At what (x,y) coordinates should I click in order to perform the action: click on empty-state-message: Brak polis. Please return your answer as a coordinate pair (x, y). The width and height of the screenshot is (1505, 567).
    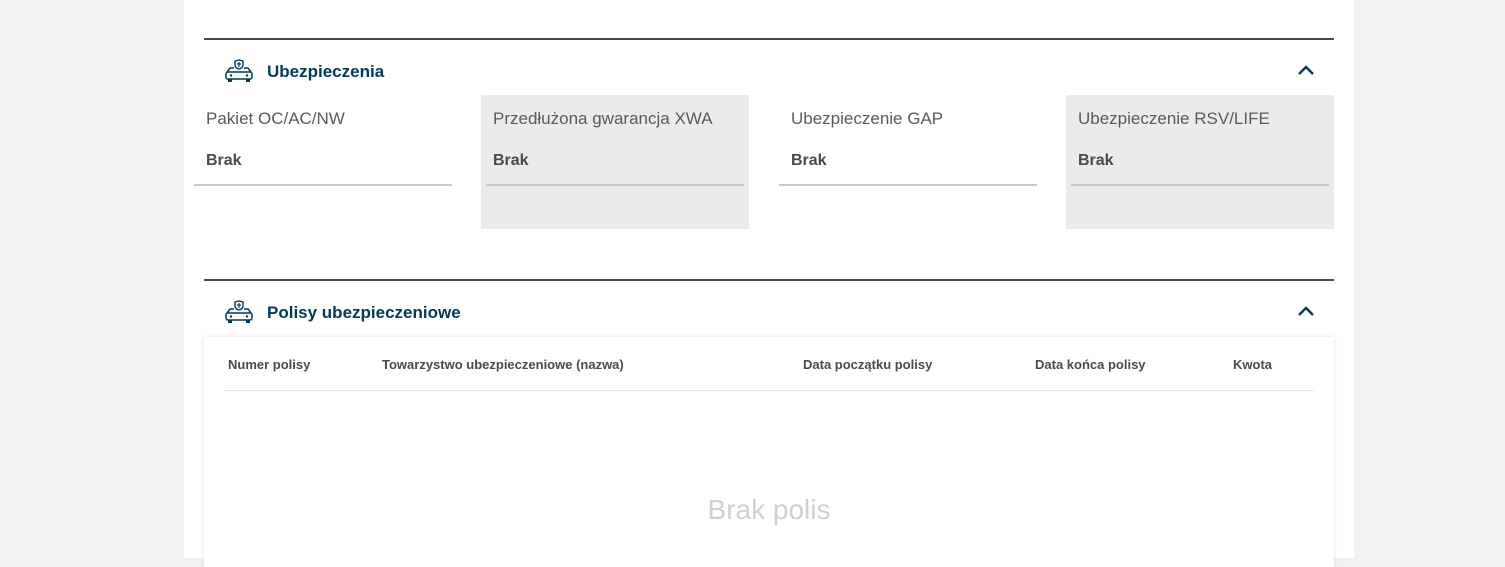
    Looking at the image, I should click on (769, 509).